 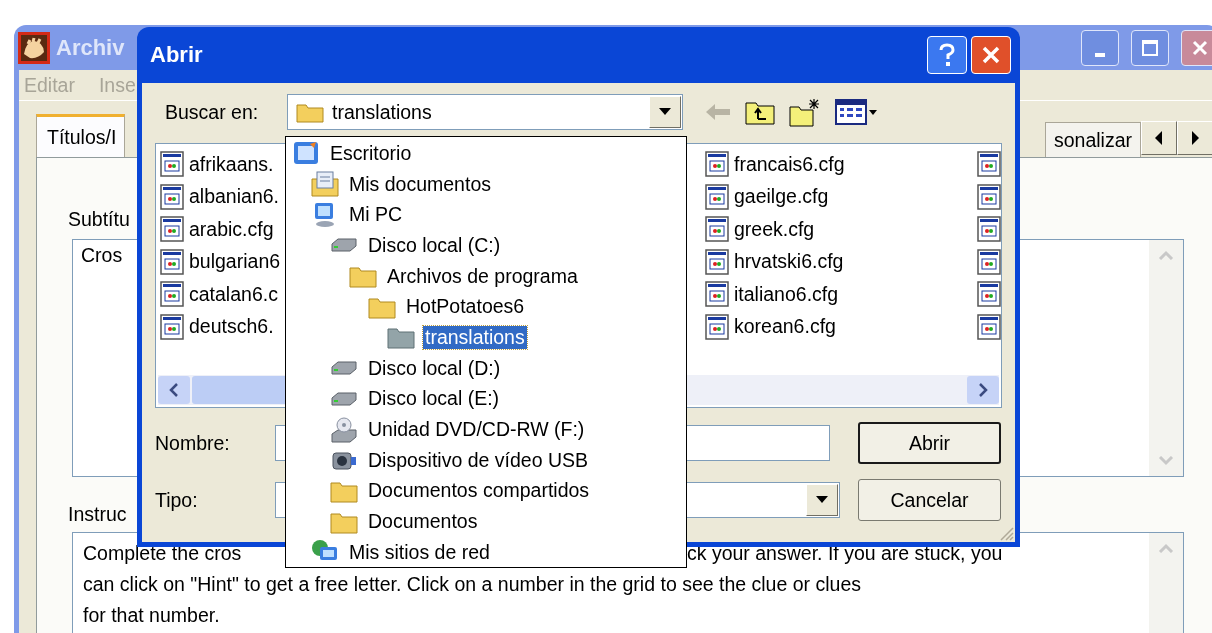 I want to click on file-type-label: Tipo:, so click(x=177, y=500).